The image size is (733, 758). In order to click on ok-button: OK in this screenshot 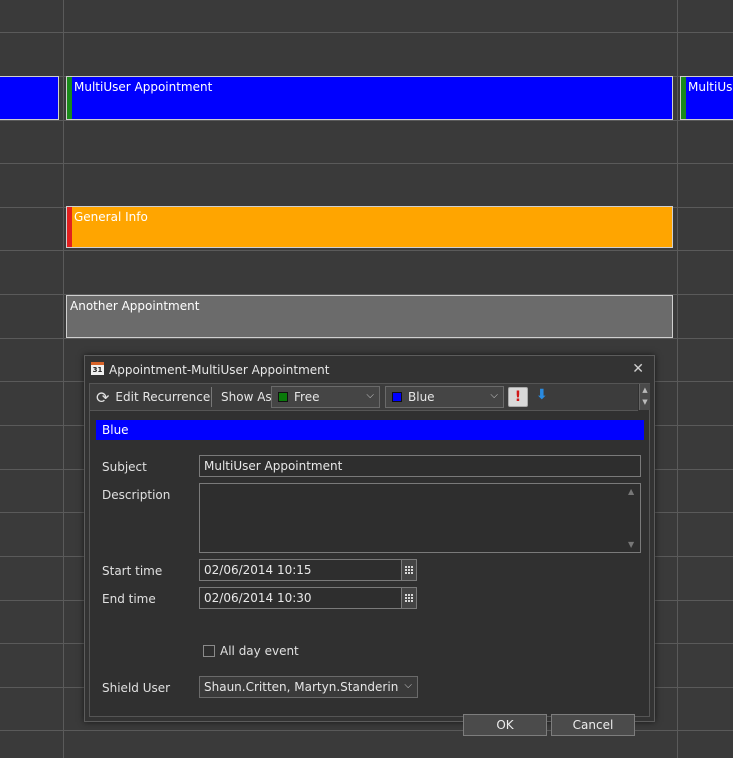, I will do `click(505, 725)`.